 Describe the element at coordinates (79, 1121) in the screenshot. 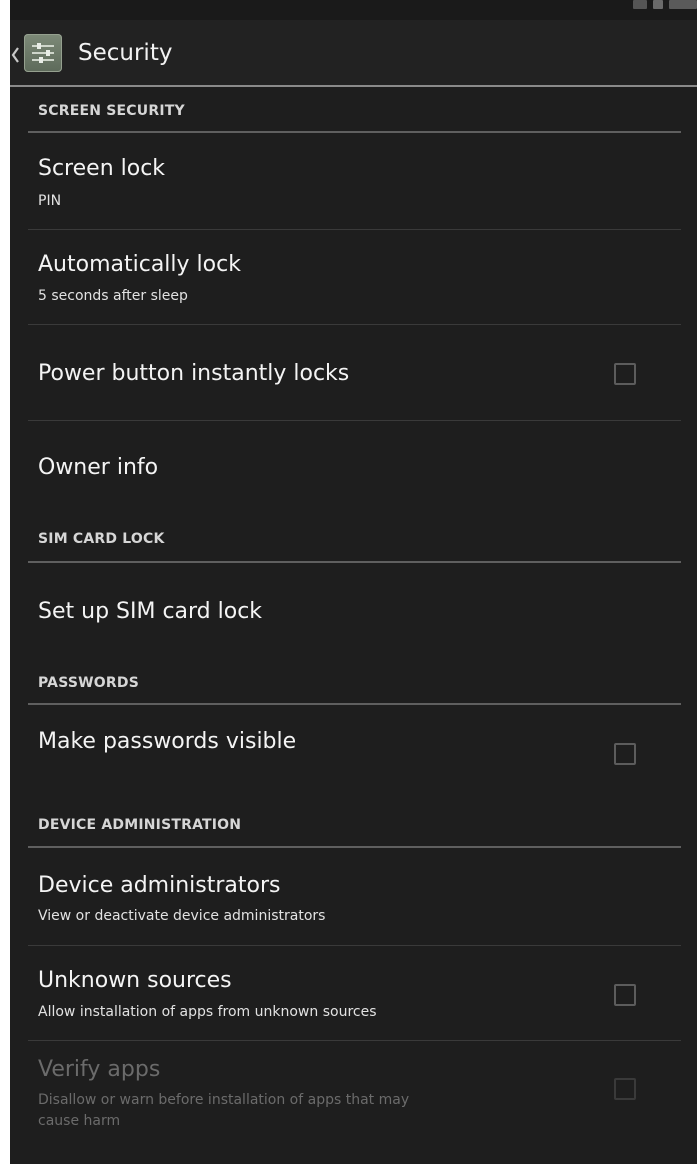

I see `setting-summary-line2: cause harm` at that location.